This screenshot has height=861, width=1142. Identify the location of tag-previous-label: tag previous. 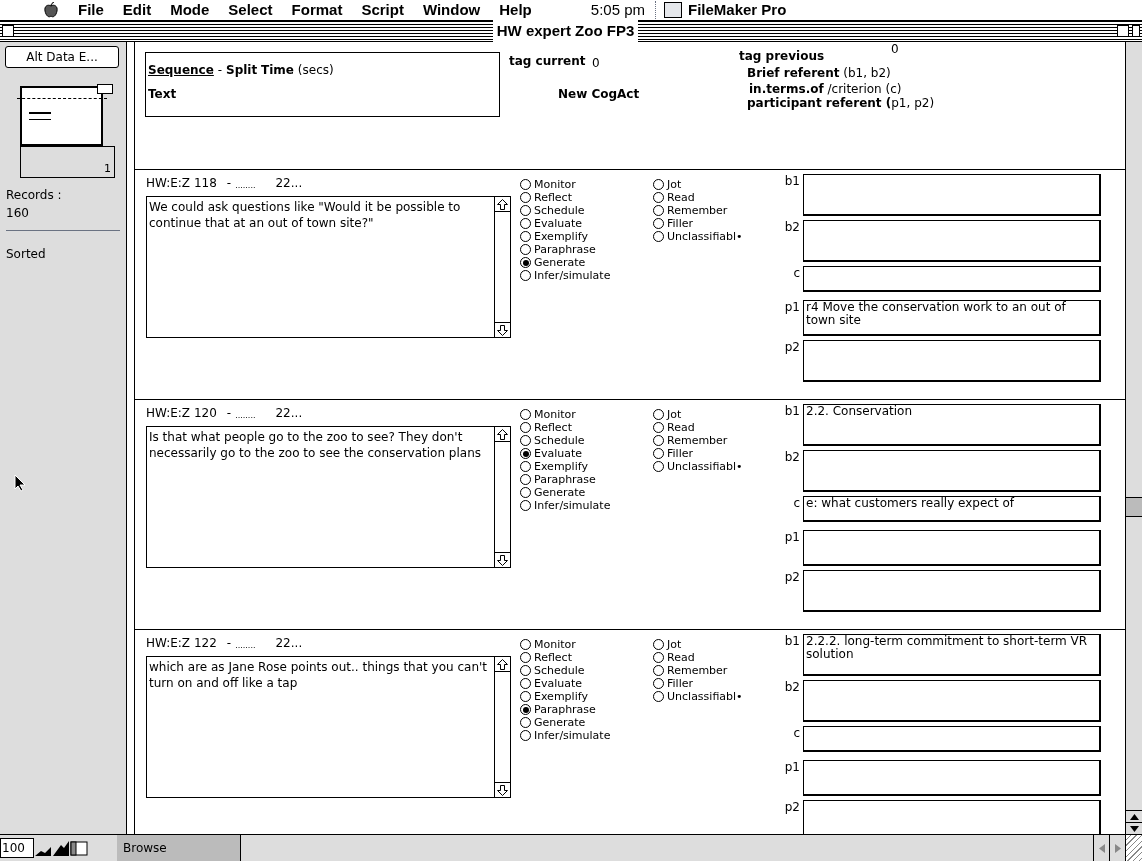
(782, 56).